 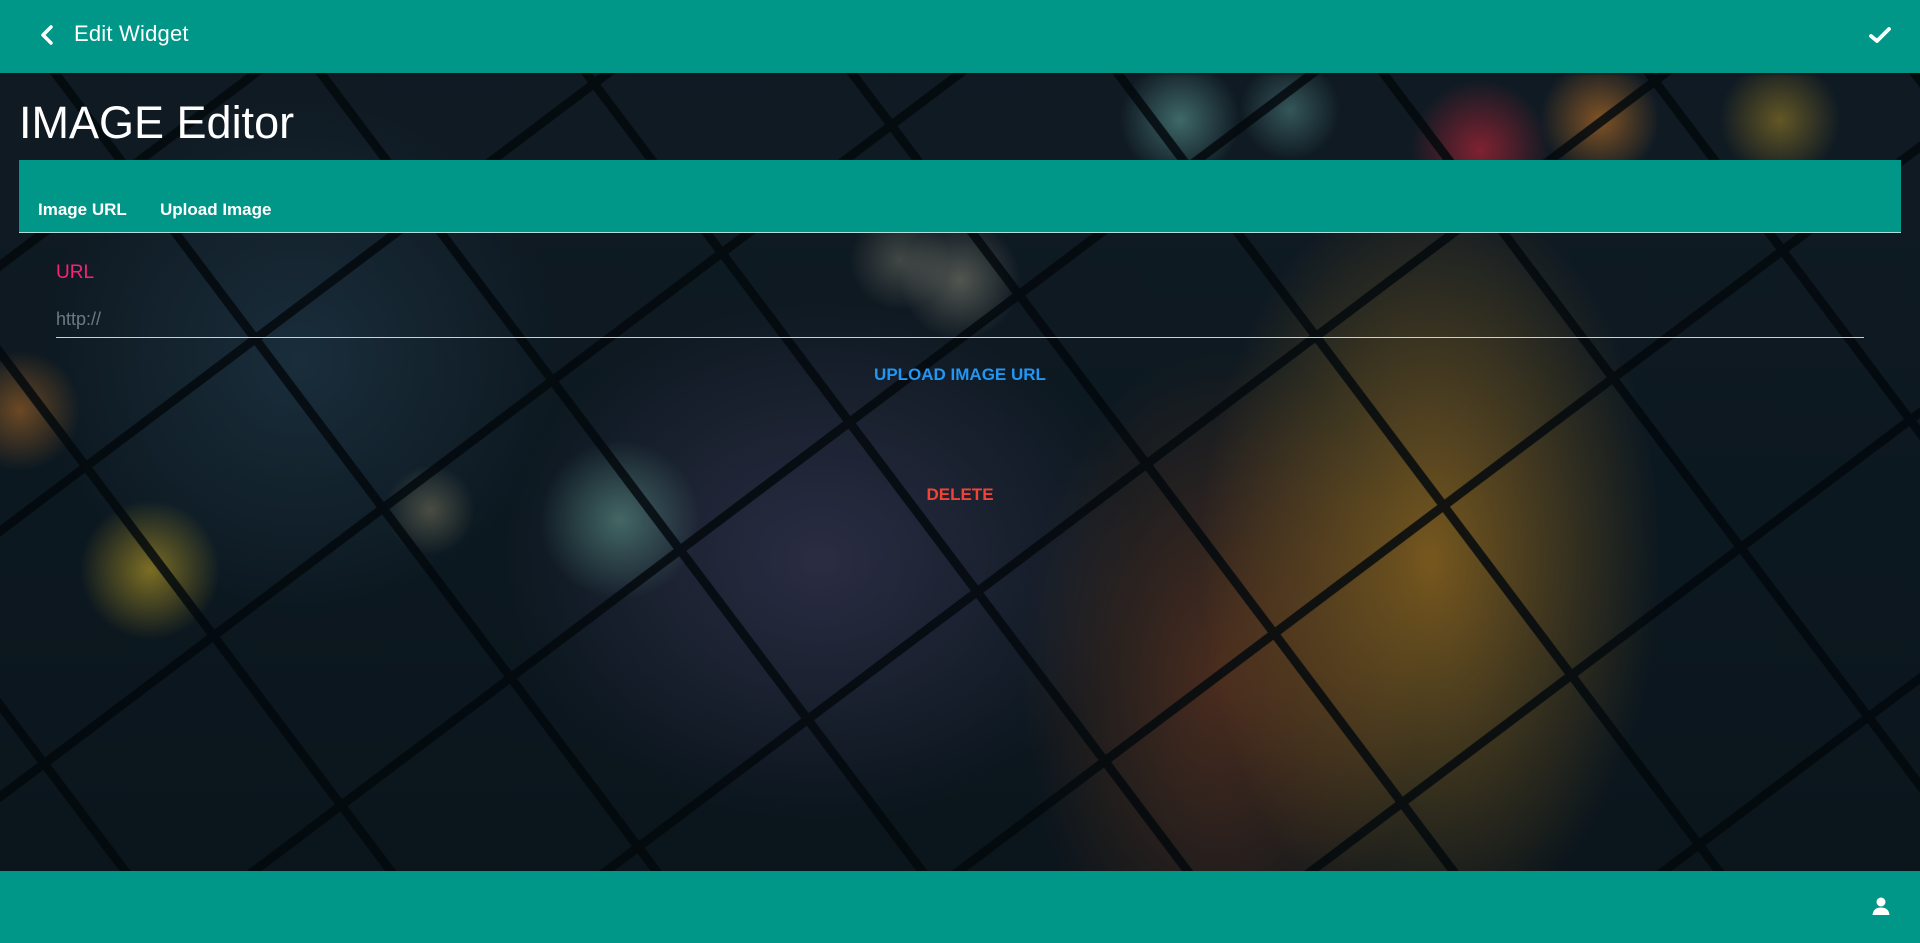 I want to click on editor-title: IMAGE Editor, so click(x=157, y=122).